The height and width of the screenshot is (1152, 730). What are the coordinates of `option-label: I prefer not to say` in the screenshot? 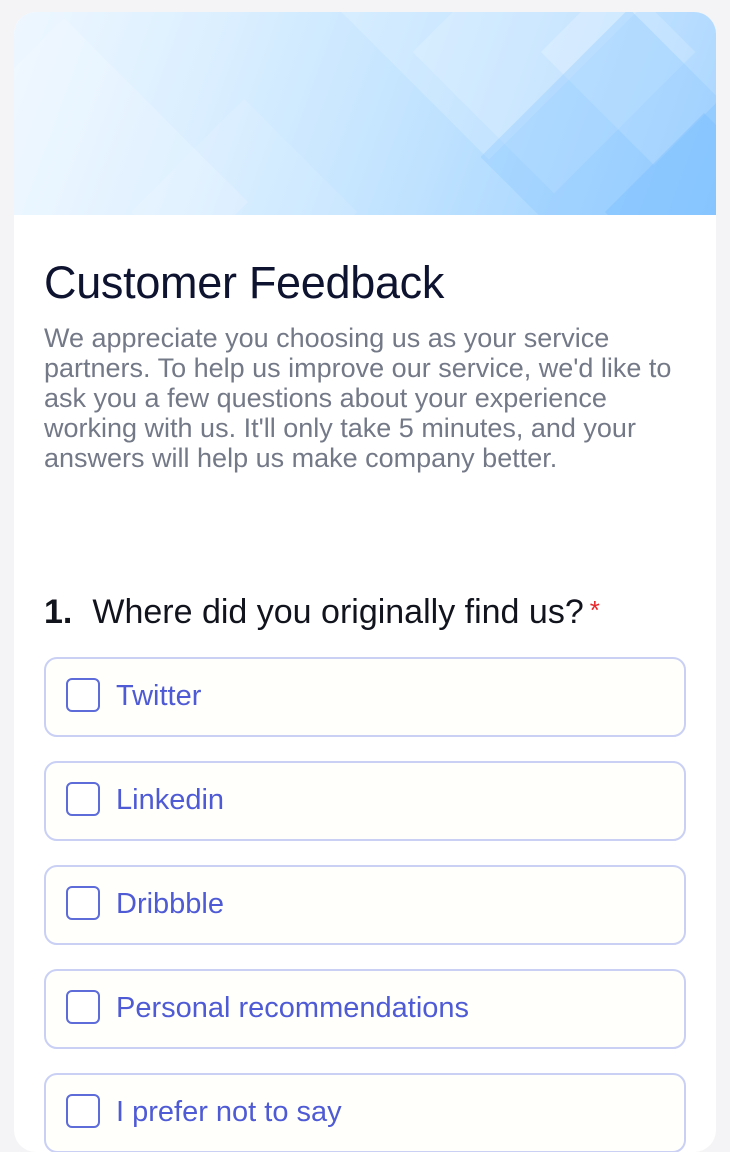 It's located at (229, 1112).